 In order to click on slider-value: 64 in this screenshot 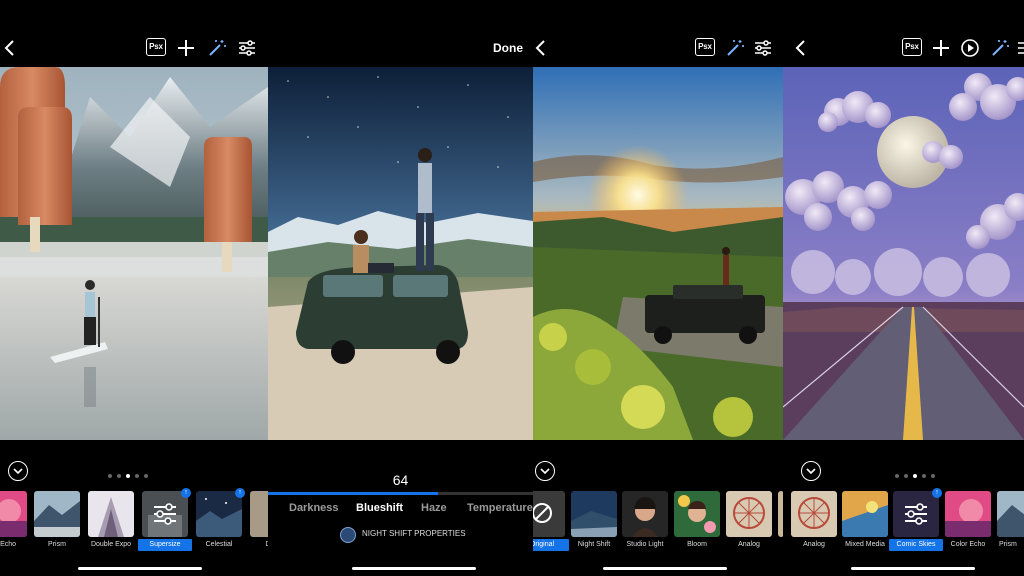, I will do `click(400, 480)`.